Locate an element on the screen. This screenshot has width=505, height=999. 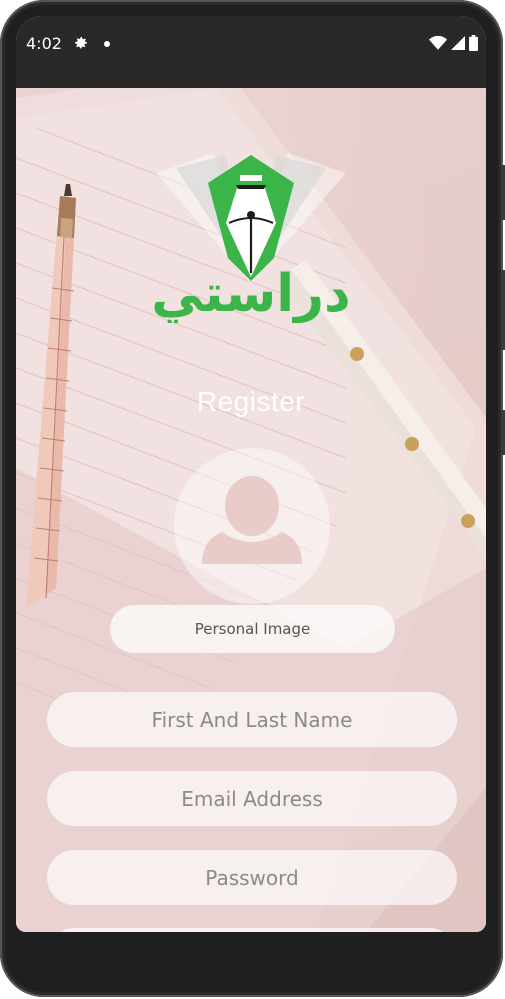
person-placeholder-icon is located at coordinates (252, 520).